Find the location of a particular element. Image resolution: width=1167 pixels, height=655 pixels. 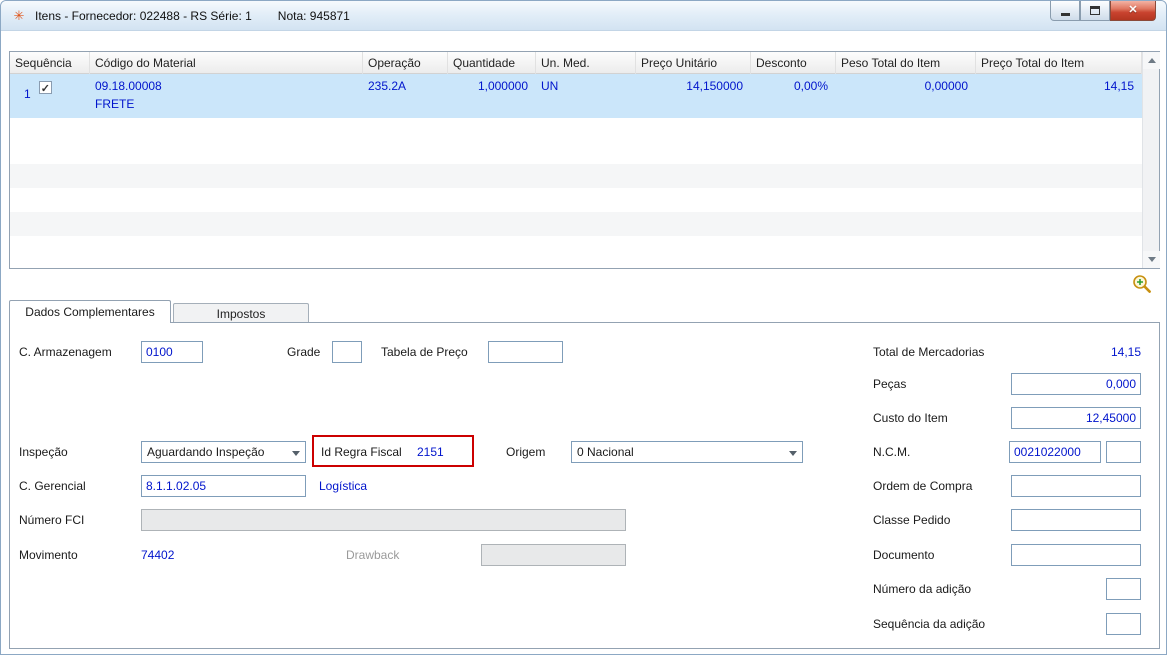

col-header-operacao: Operação is located at coordinates (405, 63).